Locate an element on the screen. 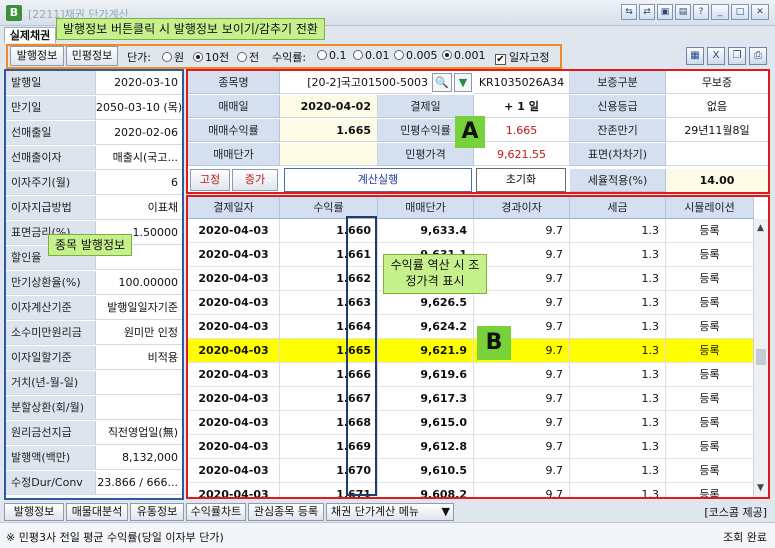 This screenshot has width=775, height=548. tab-real-bond: 실제채권 is located at coordinates (30, 35).